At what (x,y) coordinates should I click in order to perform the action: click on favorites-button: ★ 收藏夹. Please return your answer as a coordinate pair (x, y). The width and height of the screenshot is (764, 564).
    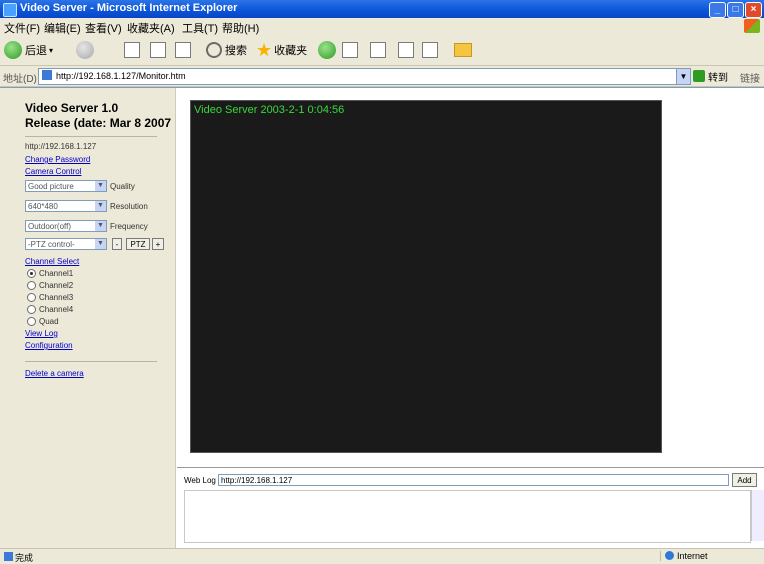
    Looking at the image, I should click on (281, 50).